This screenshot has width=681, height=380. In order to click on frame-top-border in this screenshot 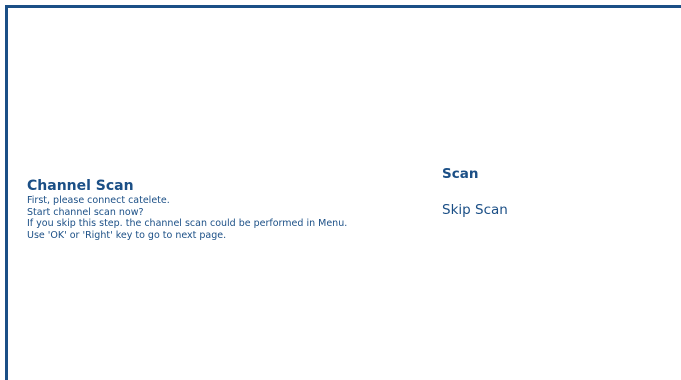, I will do `click(343, 6)`.